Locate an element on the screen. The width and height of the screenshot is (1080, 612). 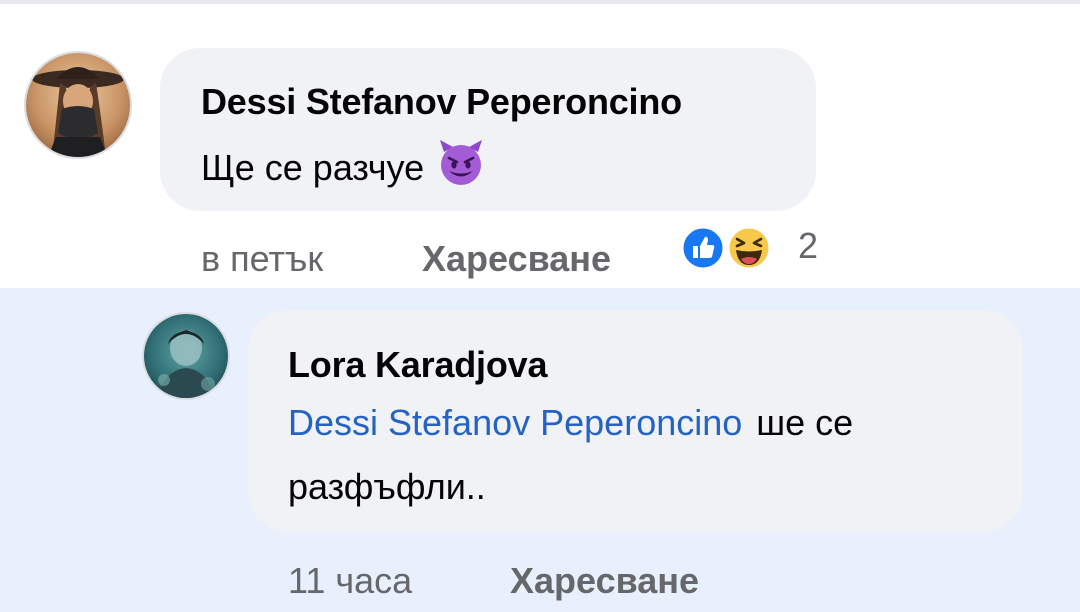
reply-text-line: Dessi Stefanov Peperoncino ше се is located at coordinates (570, 423).